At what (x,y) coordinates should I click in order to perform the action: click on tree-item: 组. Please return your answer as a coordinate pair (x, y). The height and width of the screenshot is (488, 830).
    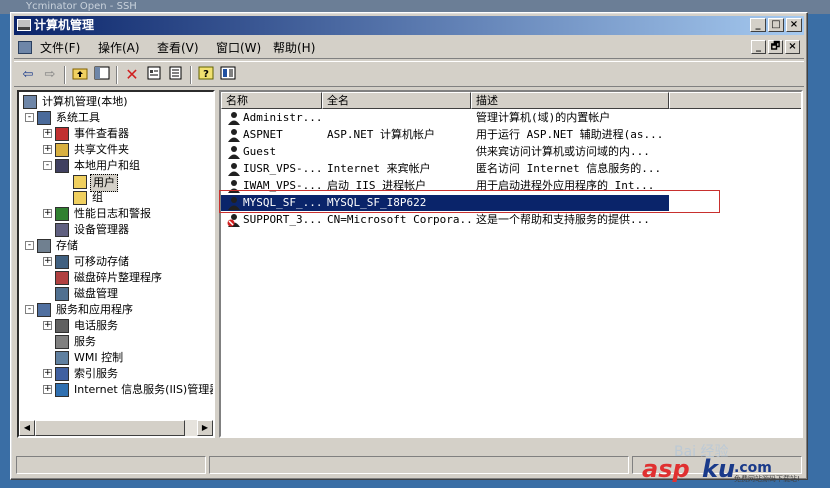
    Looking at the image, I should click on (116, 198).